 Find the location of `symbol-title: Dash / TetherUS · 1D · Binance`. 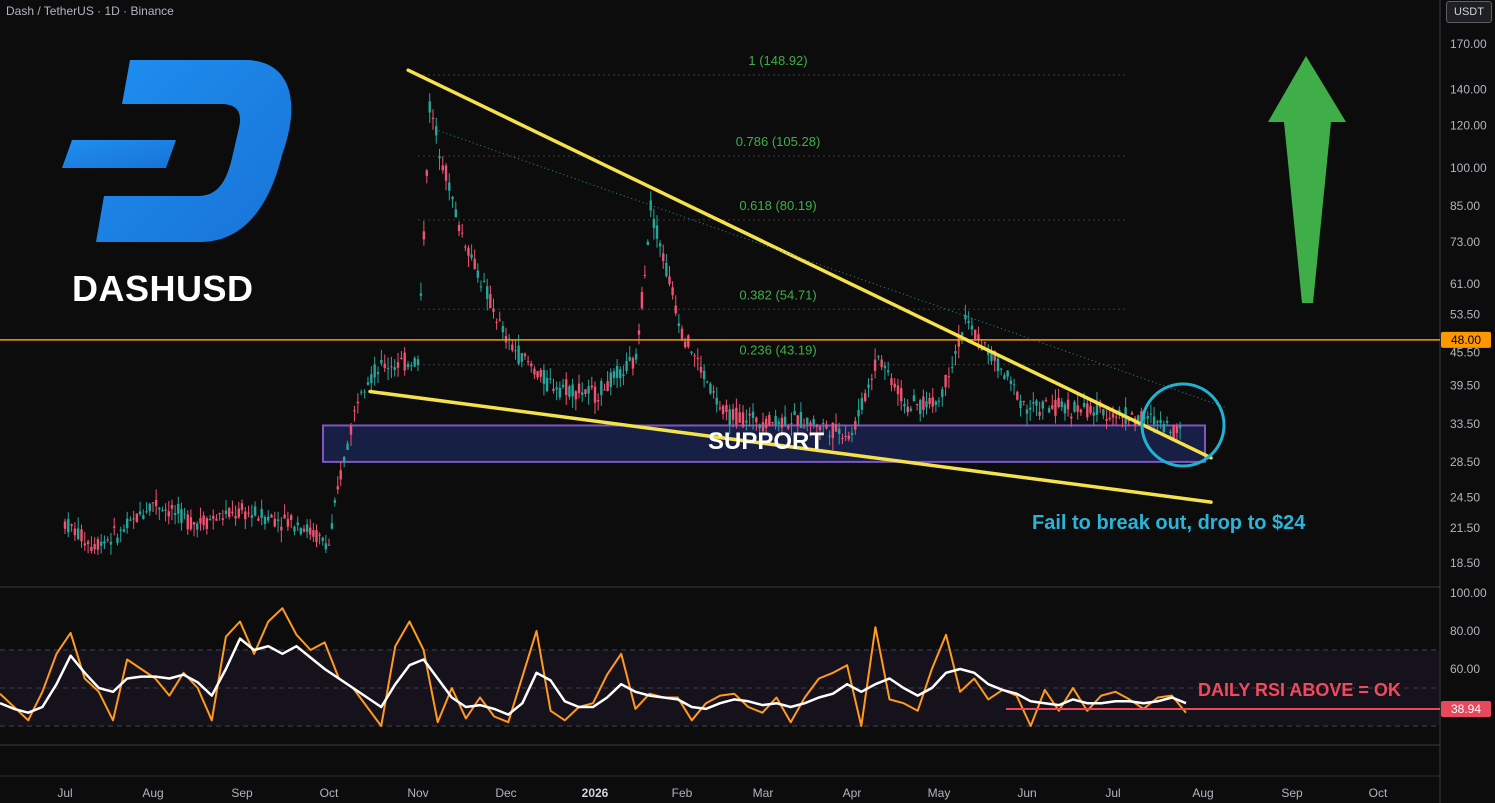

symbol-title: Dash / TetherUS · 1D · Binance is located at coordinates (90, 11).